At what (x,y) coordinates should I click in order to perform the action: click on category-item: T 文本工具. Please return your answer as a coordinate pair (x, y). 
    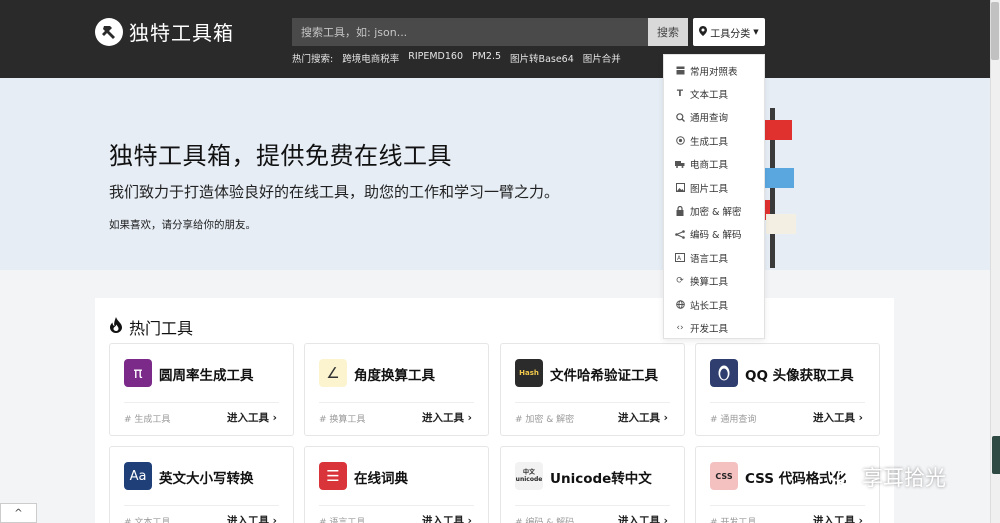
    Looking at the image, I should click on (714, 93).